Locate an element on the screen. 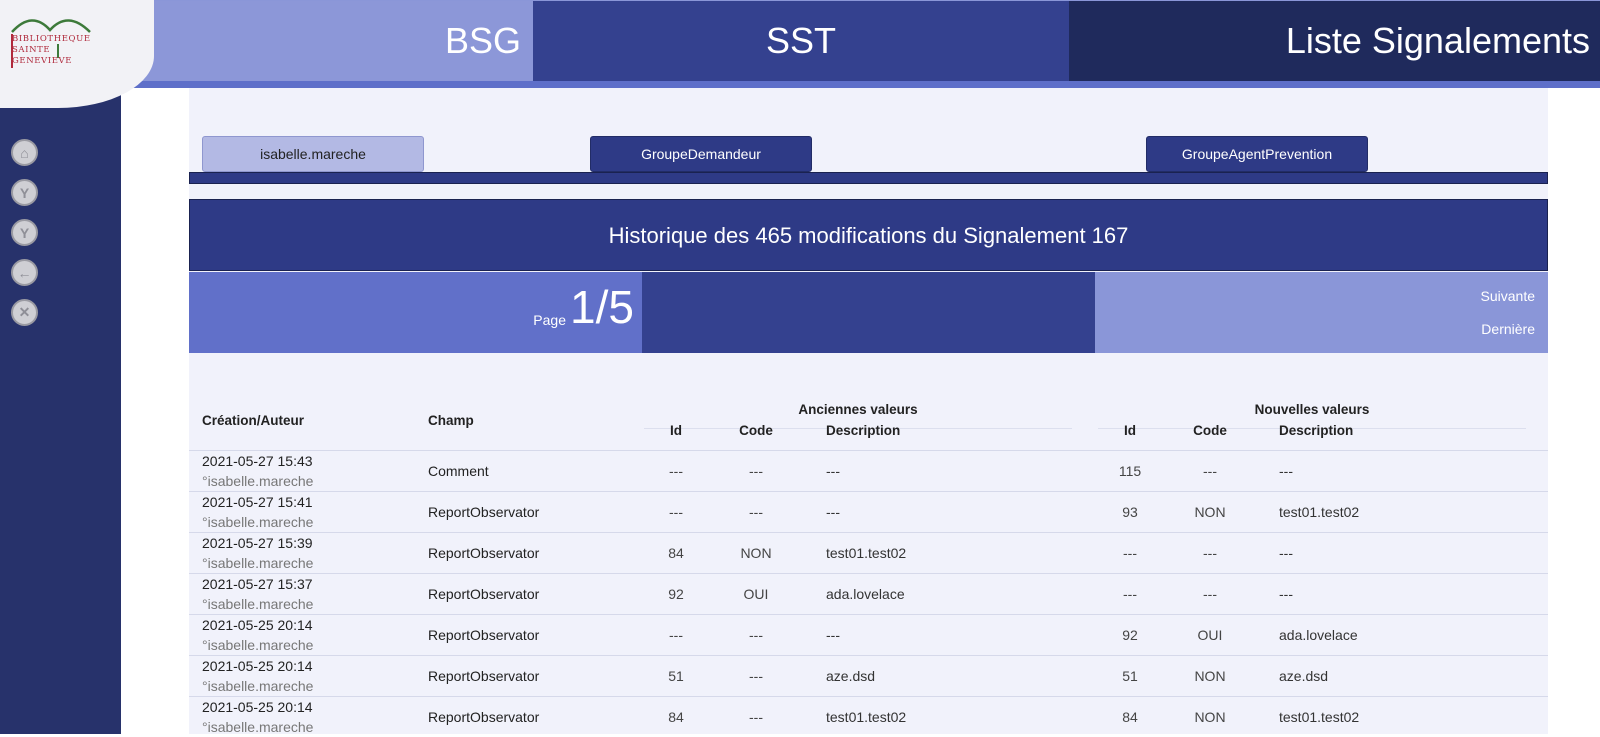 This screenshot has width=1600, height=737. pager-middle is located at coordinates (868, 312).